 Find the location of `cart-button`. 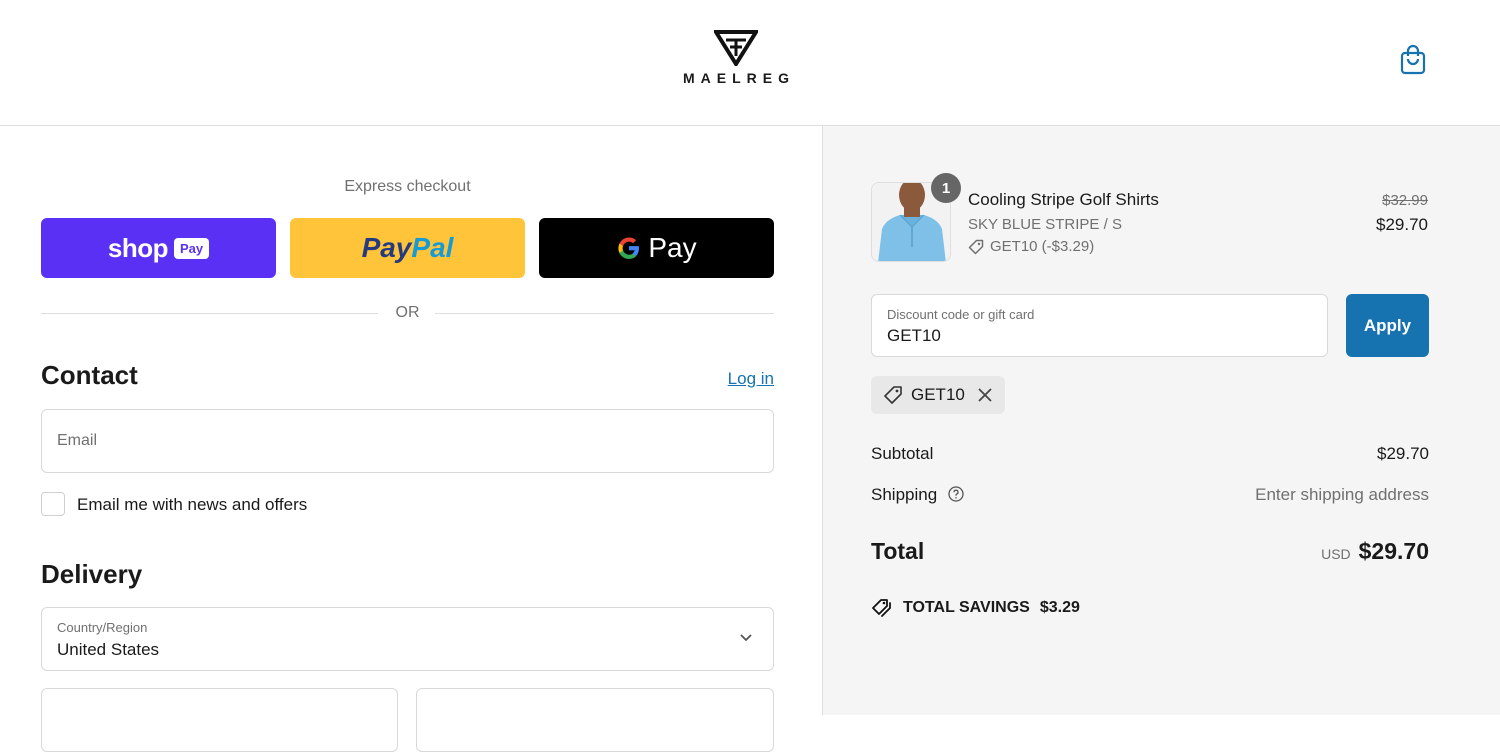

cart-button is located at coordinates (1413, 60).